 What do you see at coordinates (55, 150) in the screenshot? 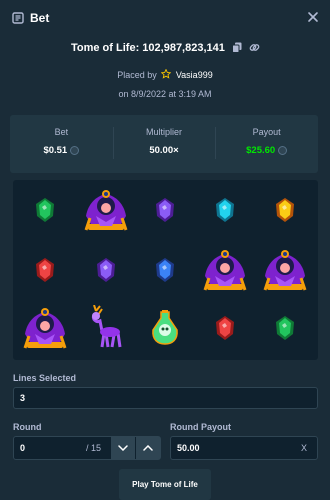
I see `bet-amount: $0.51` at bounding box center [55, 150].